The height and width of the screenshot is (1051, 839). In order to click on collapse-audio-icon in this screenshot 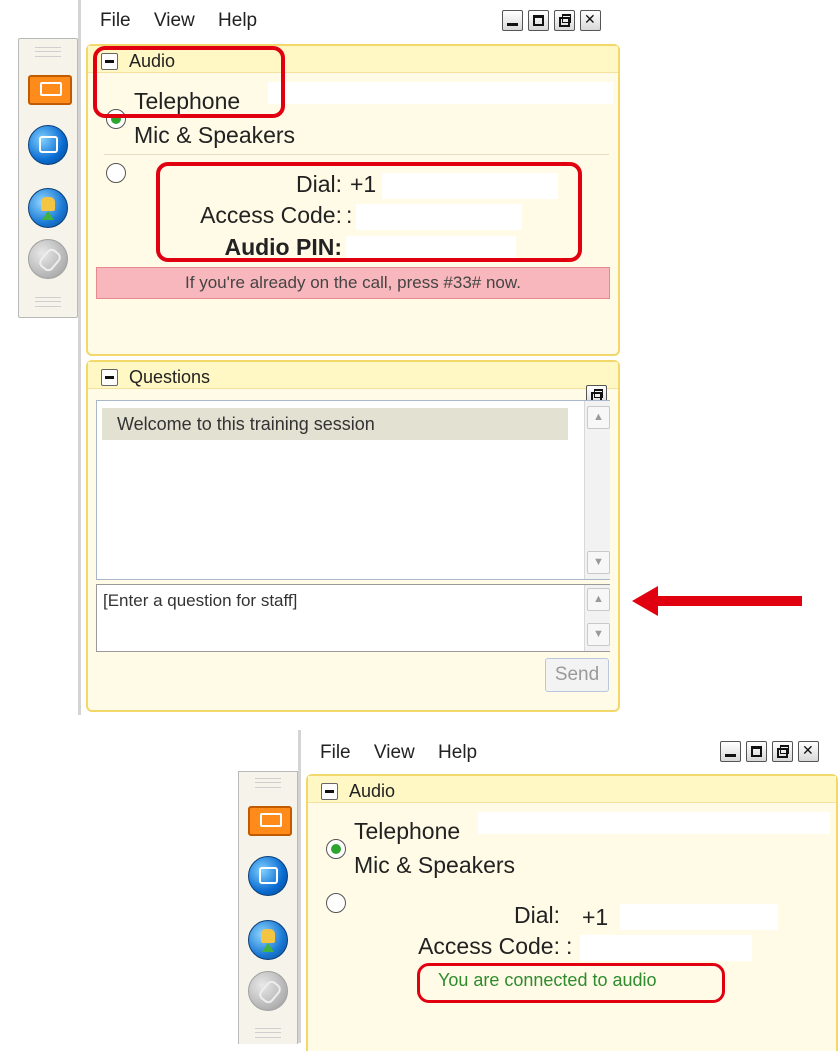, I will do `click(329, 791)`.